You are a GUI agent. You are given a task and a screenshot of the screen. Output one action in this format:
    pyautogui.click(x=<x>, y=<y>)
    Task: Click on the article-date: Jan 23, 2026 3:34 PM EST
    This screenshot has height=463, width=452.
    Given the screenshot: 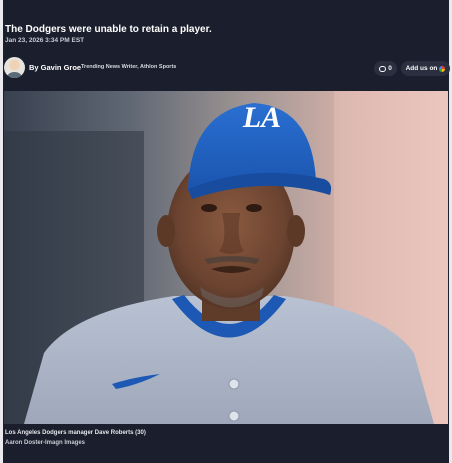 What is the action you would take?
    pyautogui.click(x=45, y=40)
    